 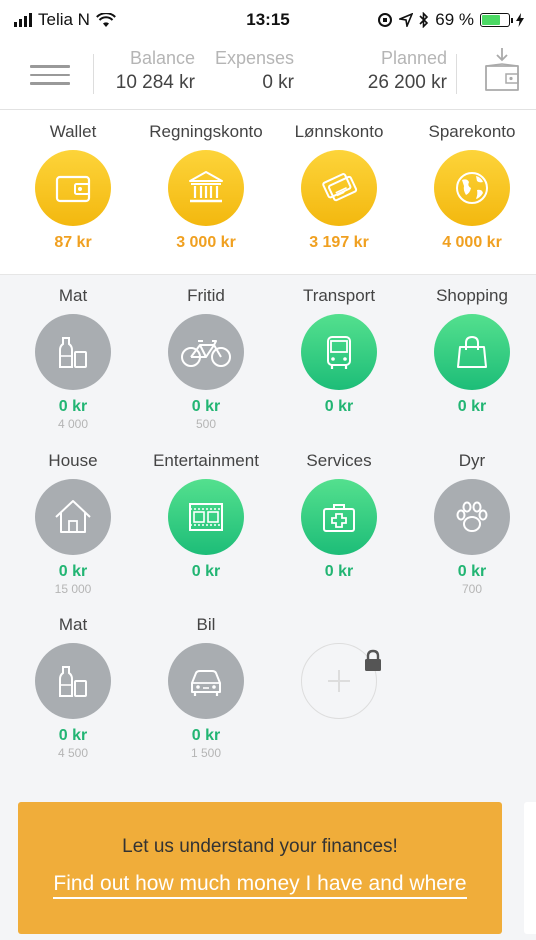 I want to click on category-name: Dyr, so click(x=472, y=460).